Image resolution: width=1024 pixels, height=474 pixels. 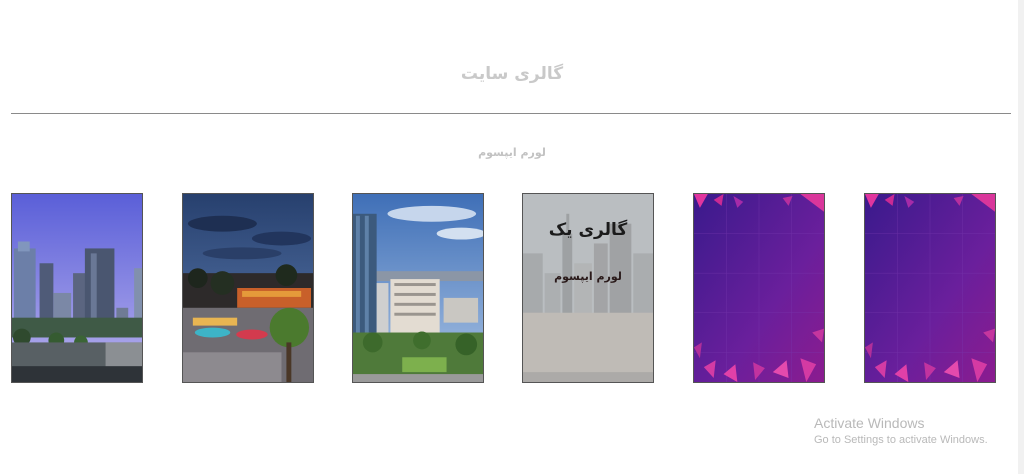 I want to click on card-overlay-title: گالری یک, so click(x=588, y=230).